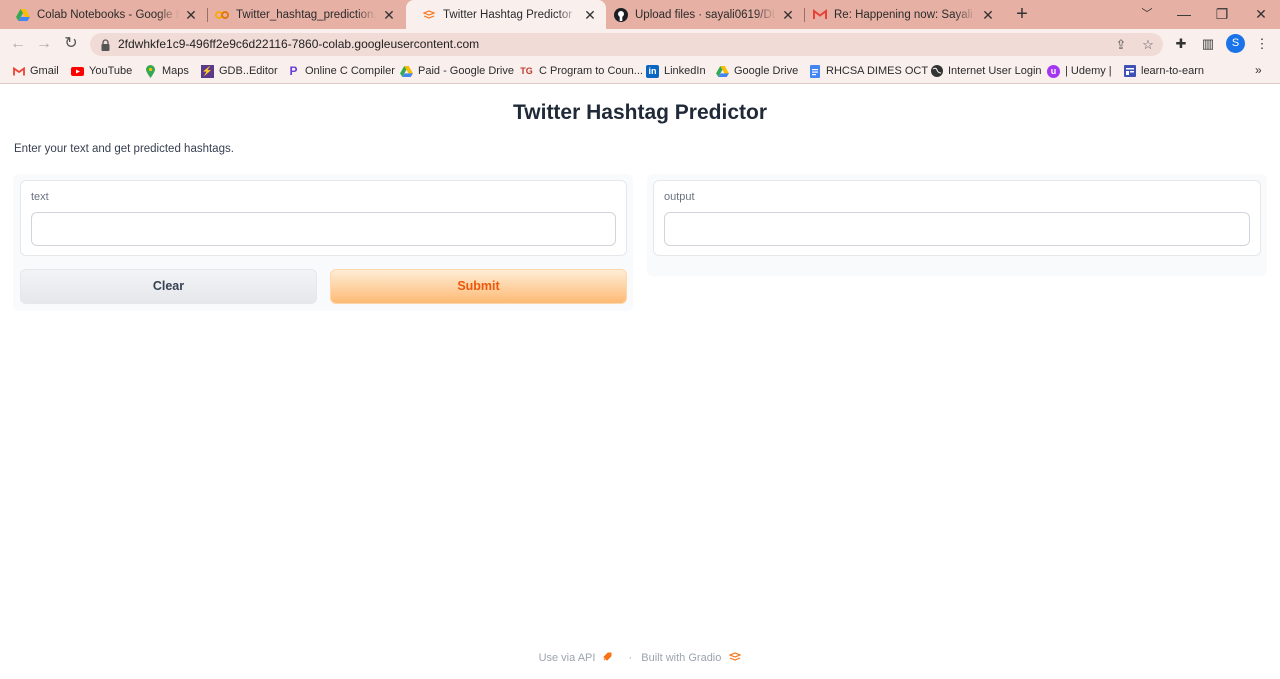 The width and height of the screenshot is (1280, 679). What do you see at coordinates (766, 71) in the screenshot?
I see `bookmark-label: Google Drive` at bounding box center [766, 71].